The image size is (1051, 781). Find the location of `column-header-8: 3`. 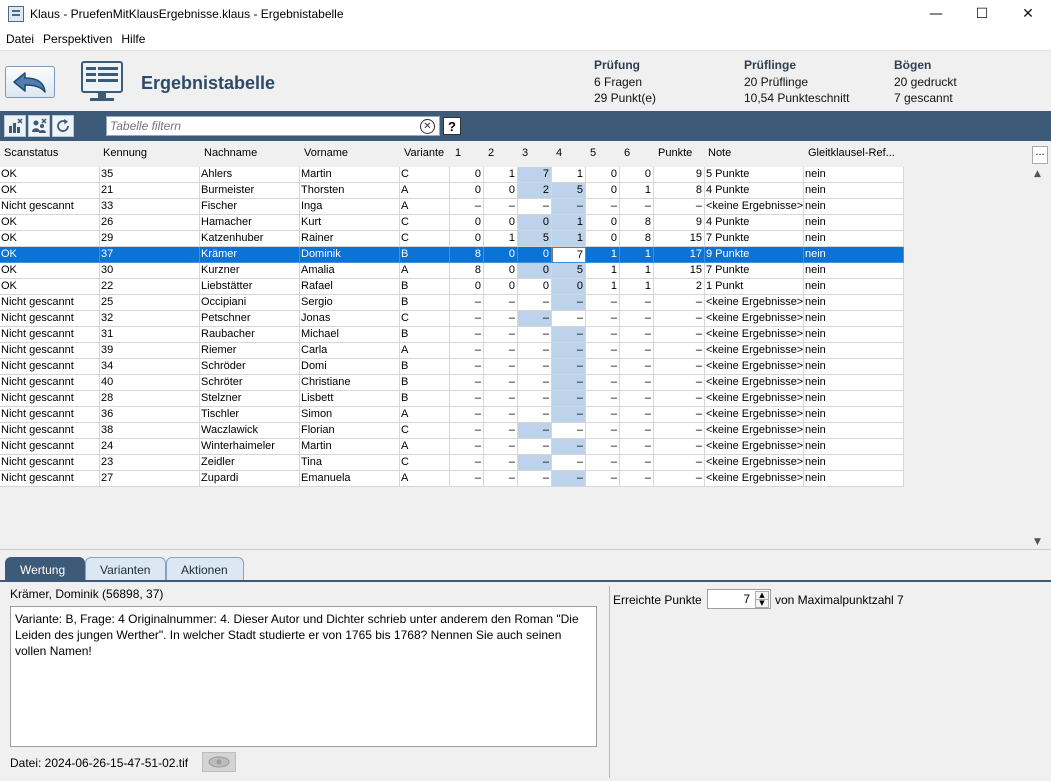

column-header-8: 3 is located at coordinates (525, 153).